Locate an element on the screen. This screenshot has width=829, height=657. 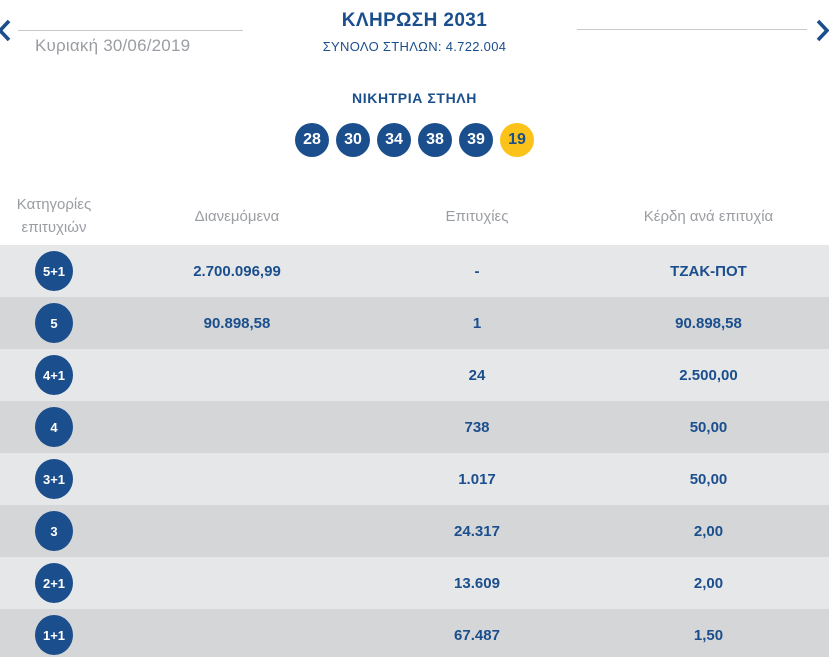
per-win-cell: 90.898,58 is located at coordinates (708, 323).